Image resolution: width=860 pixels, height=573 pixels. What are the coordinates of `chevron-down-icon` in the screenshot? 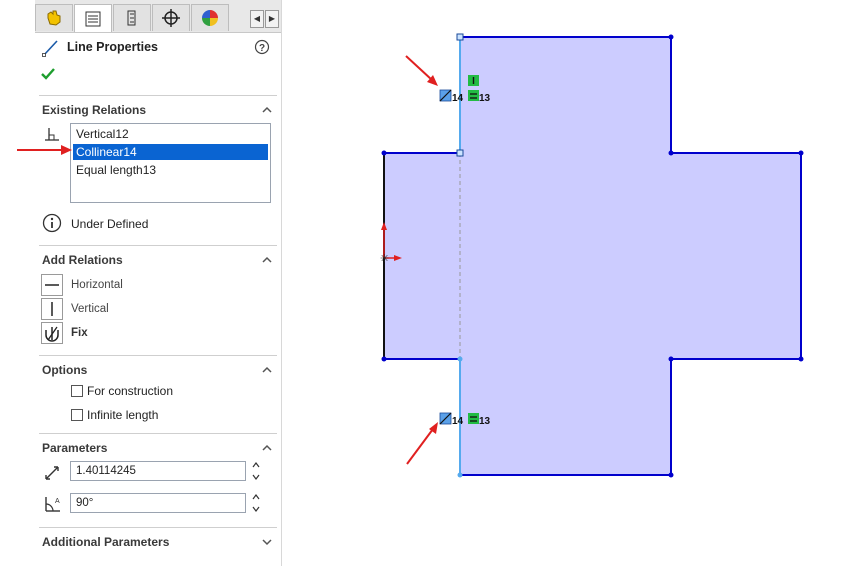 It's located at (267, 542).